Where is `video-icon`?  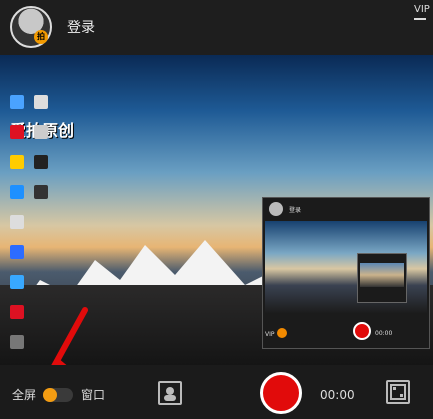 video-icon is located at coordinates (398, 392).